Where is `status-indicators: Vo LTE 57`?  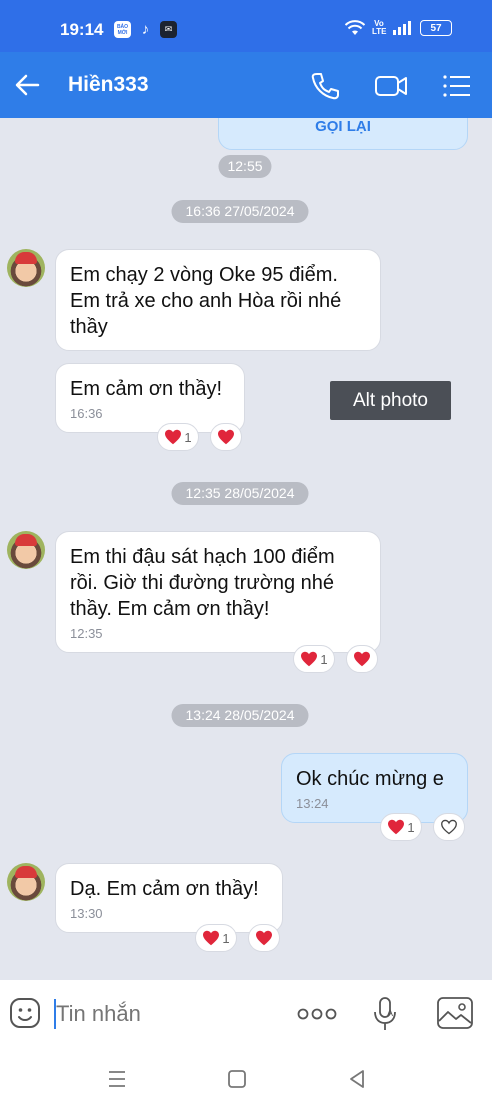 status-indicators: Vo LTE 57 is located at coordinates (398, 28).